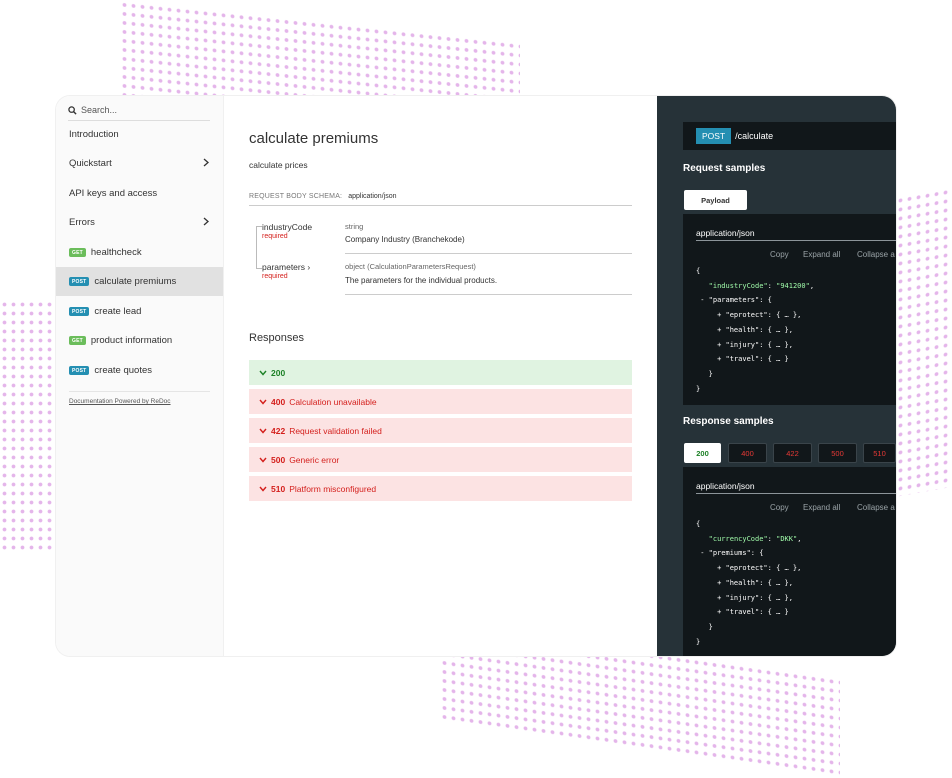 The width and height of the screenshot is (952, 778). Describe the element at coordinates (440, 459) in the screenshot. I see `response-500: 500 Generic error` at that location.